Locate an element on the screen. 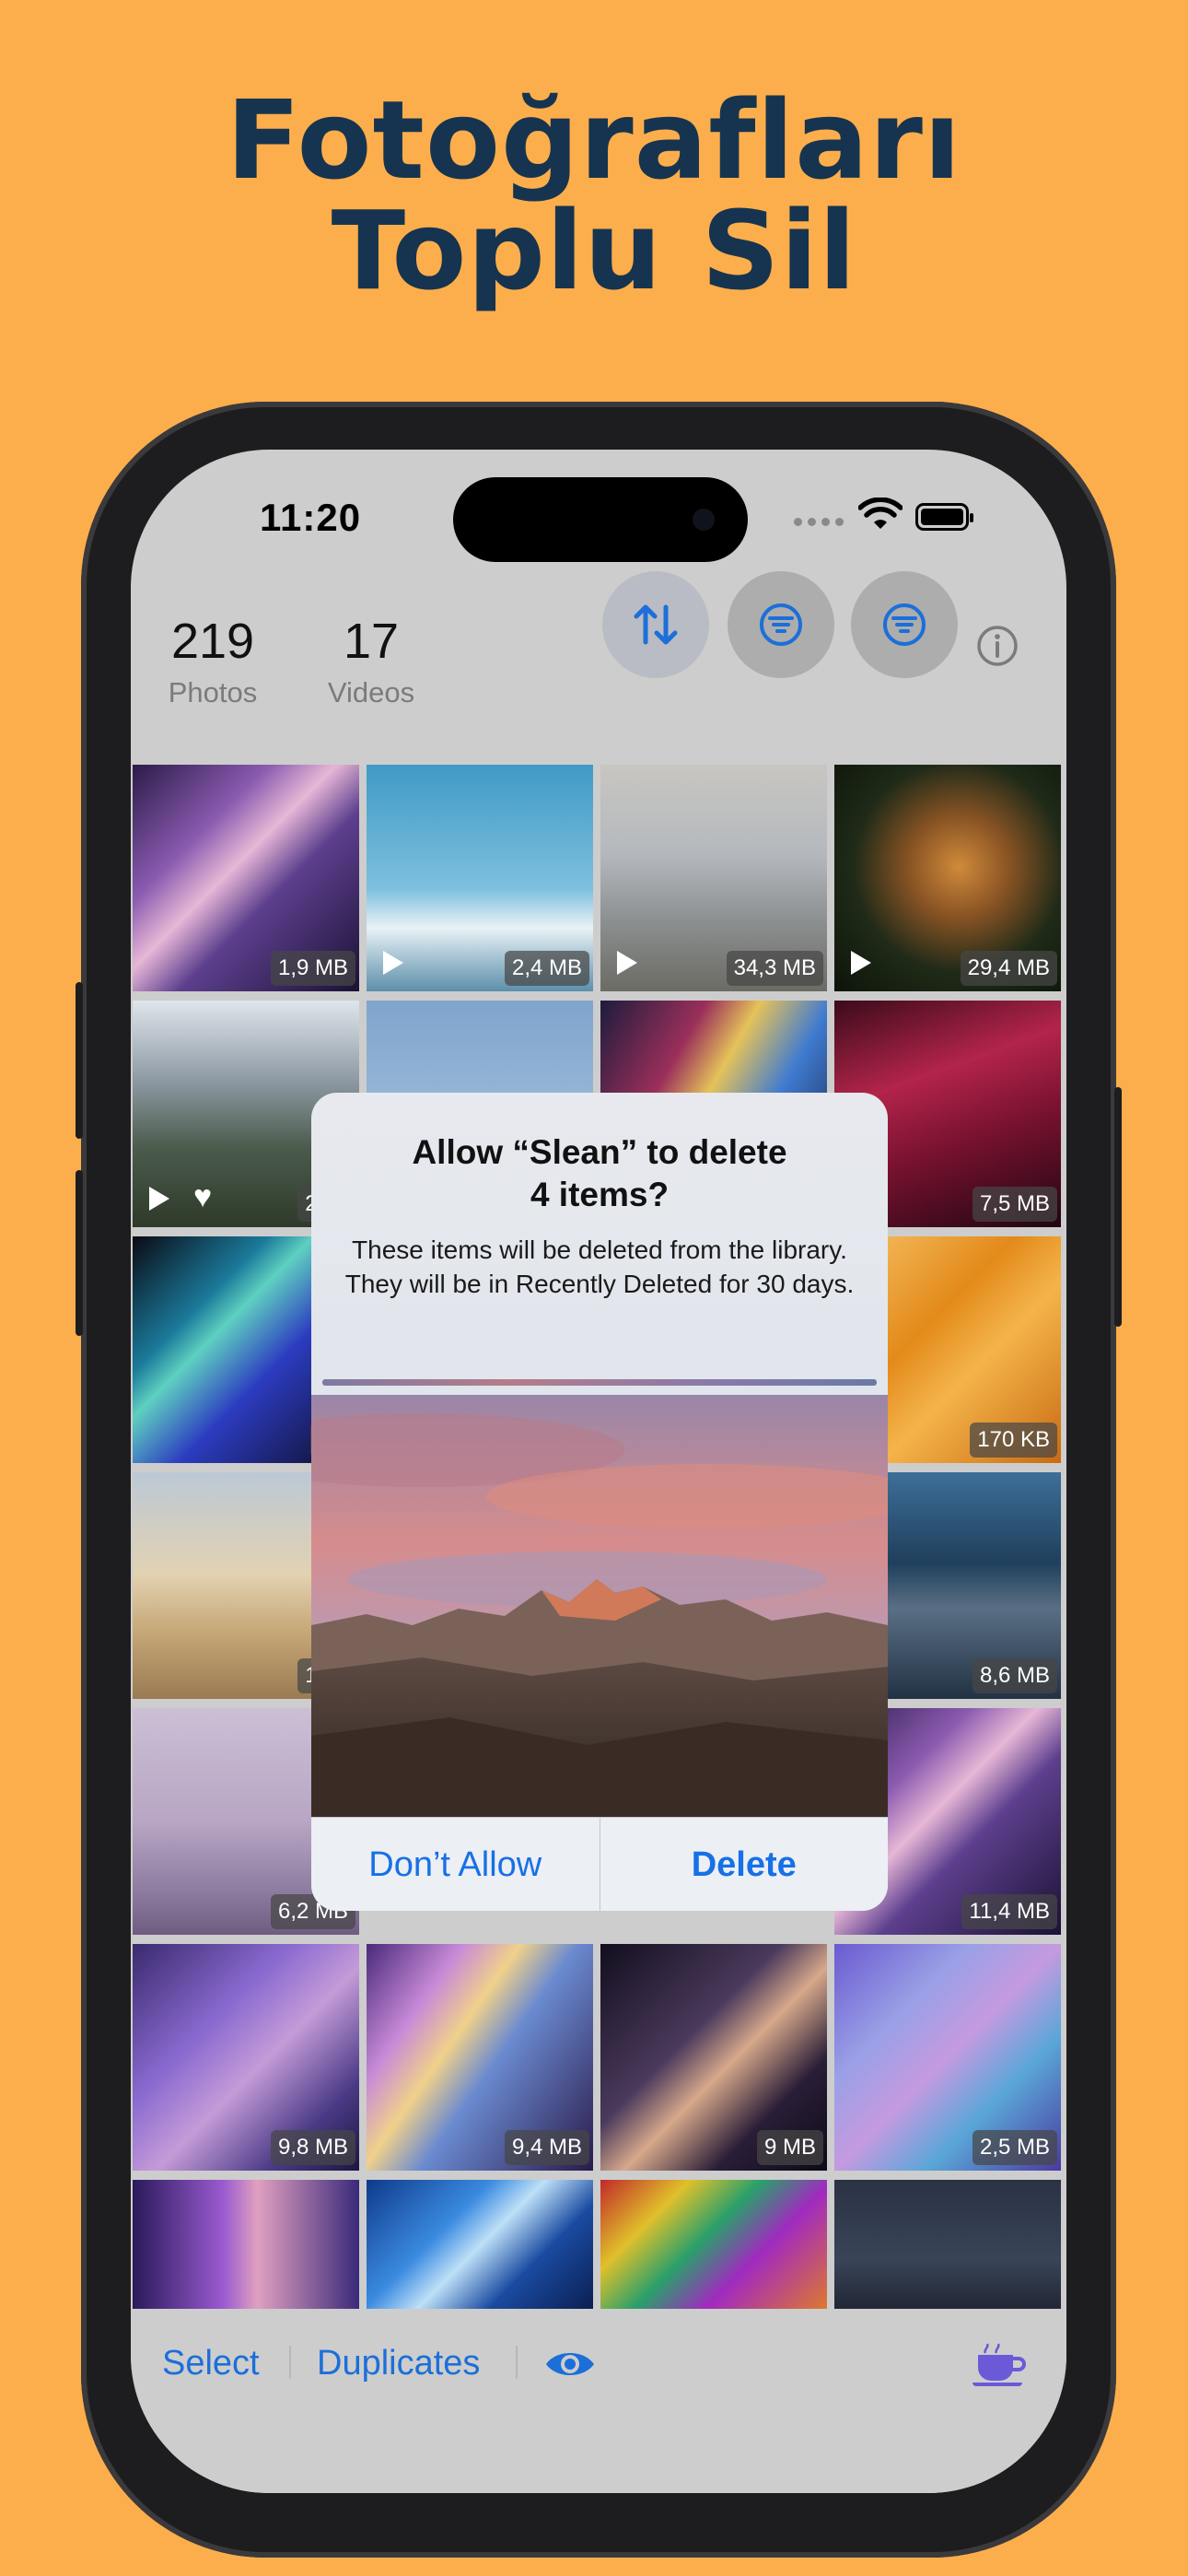 This screenshot has width=1188, height=2576. wifi-icon is located at coordinates (880, 513).